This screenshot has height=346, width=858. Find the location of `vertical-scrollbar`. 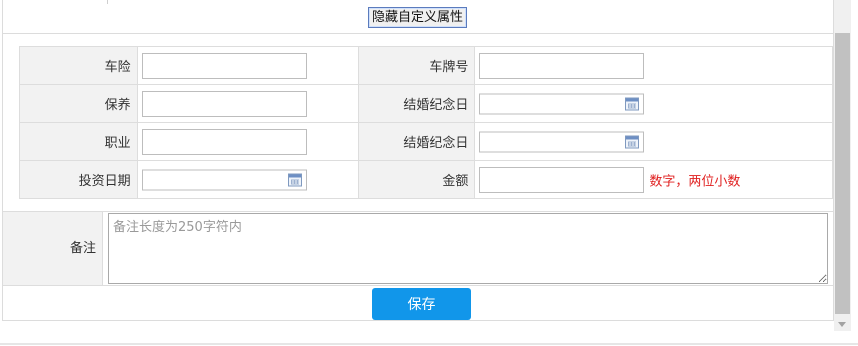

vertical-scrollbar is located at coordinates (842, 165).